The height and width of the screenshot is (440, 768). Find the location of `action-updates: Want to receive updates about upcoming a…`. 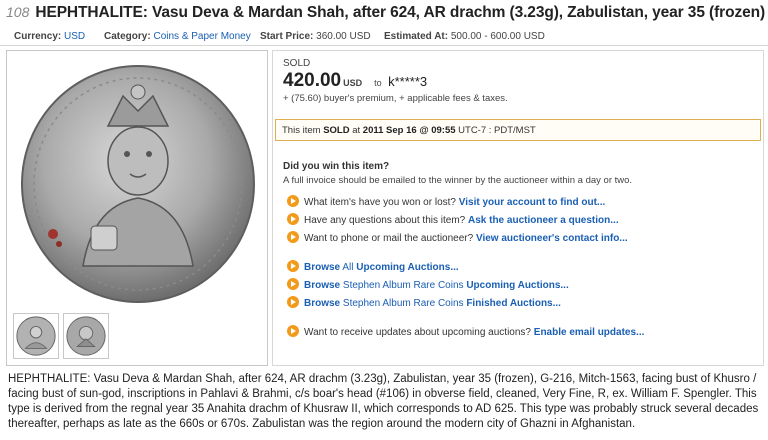

action-updates: Want to receive updates about upcoming a… is located at coordinates (466, 333).